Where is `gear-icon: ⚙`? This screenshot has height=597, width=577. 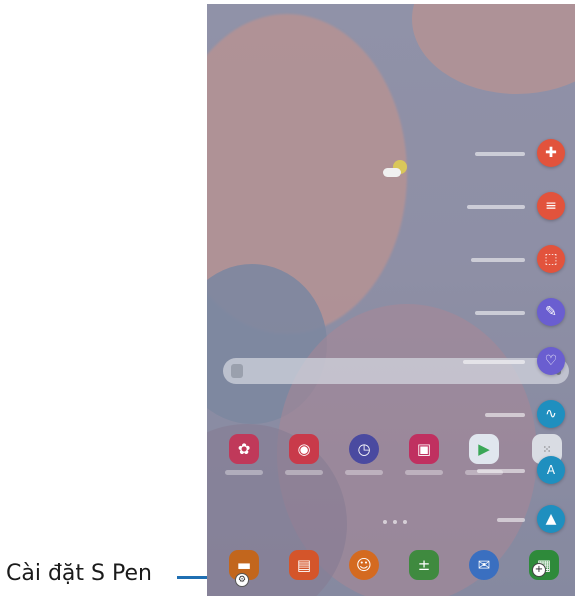
gear-icon: ⚙ is located at coordinates (242, 579).